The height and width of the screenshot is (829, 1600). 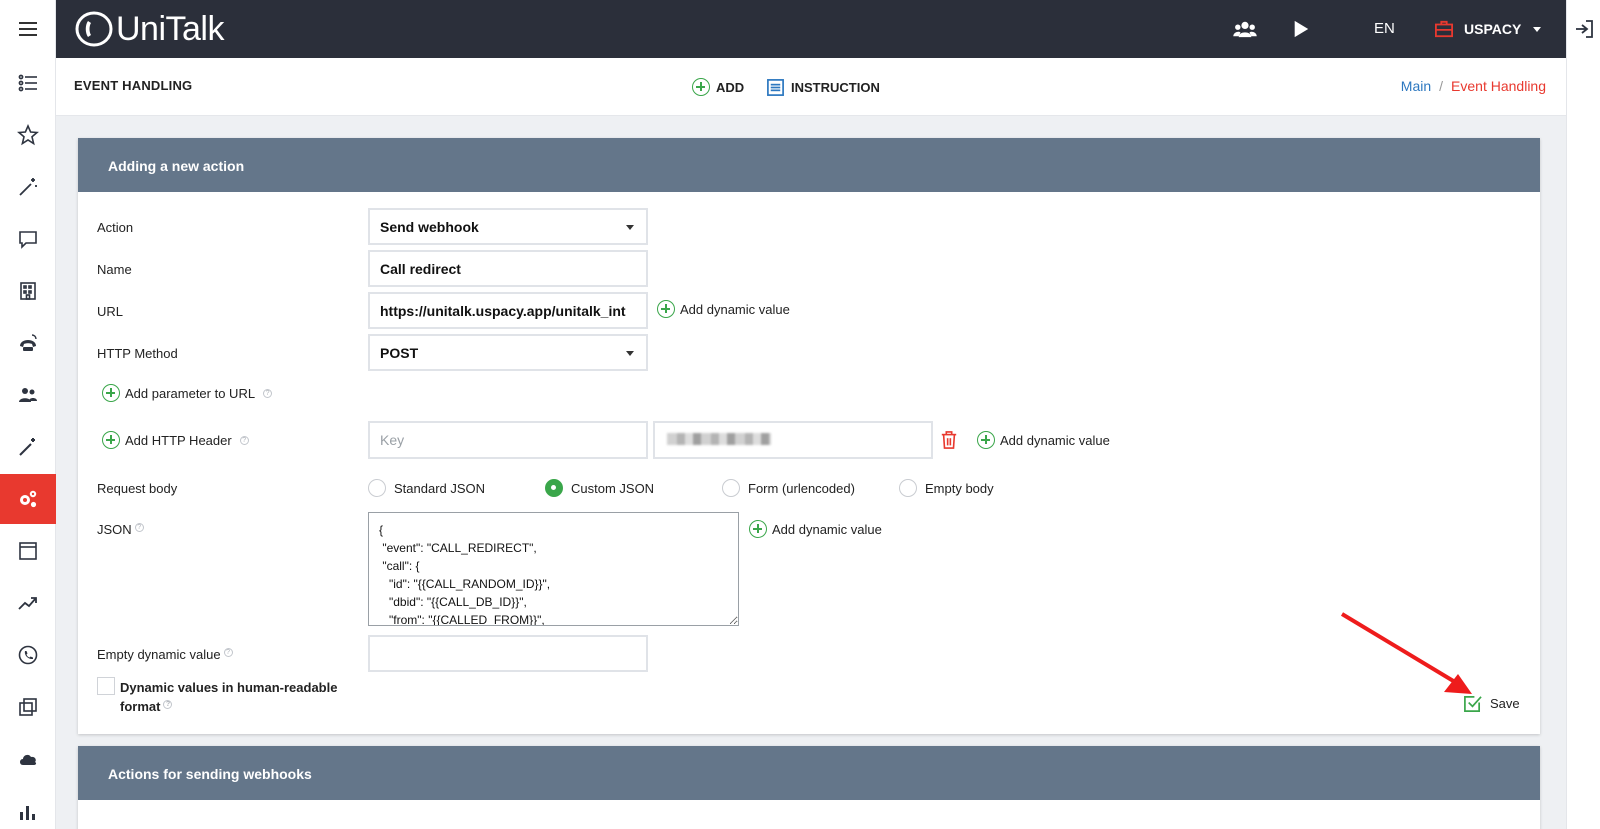 I want to click on json-add-dynamic-value-button: Add dynamic value, so click(x=815, y=529).